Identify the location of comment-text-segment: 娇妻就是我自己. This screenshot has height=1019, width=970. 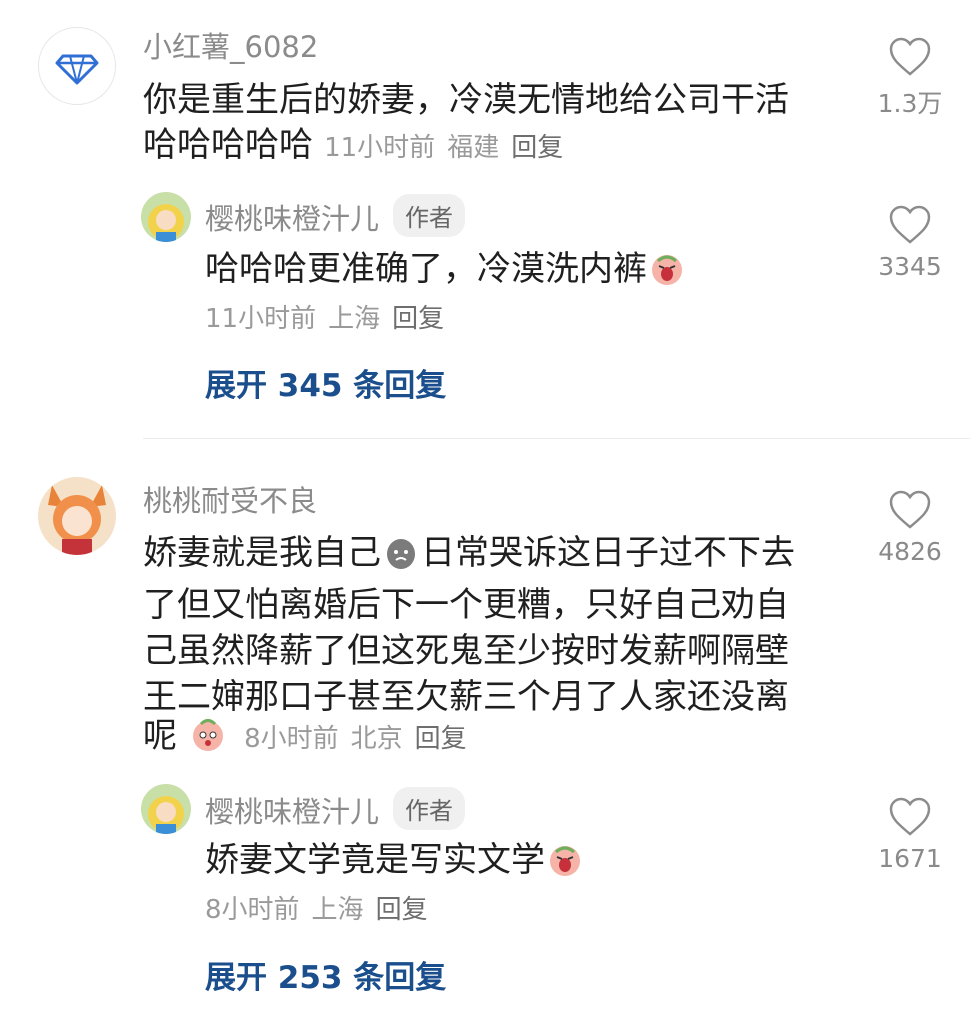
(262, 553).